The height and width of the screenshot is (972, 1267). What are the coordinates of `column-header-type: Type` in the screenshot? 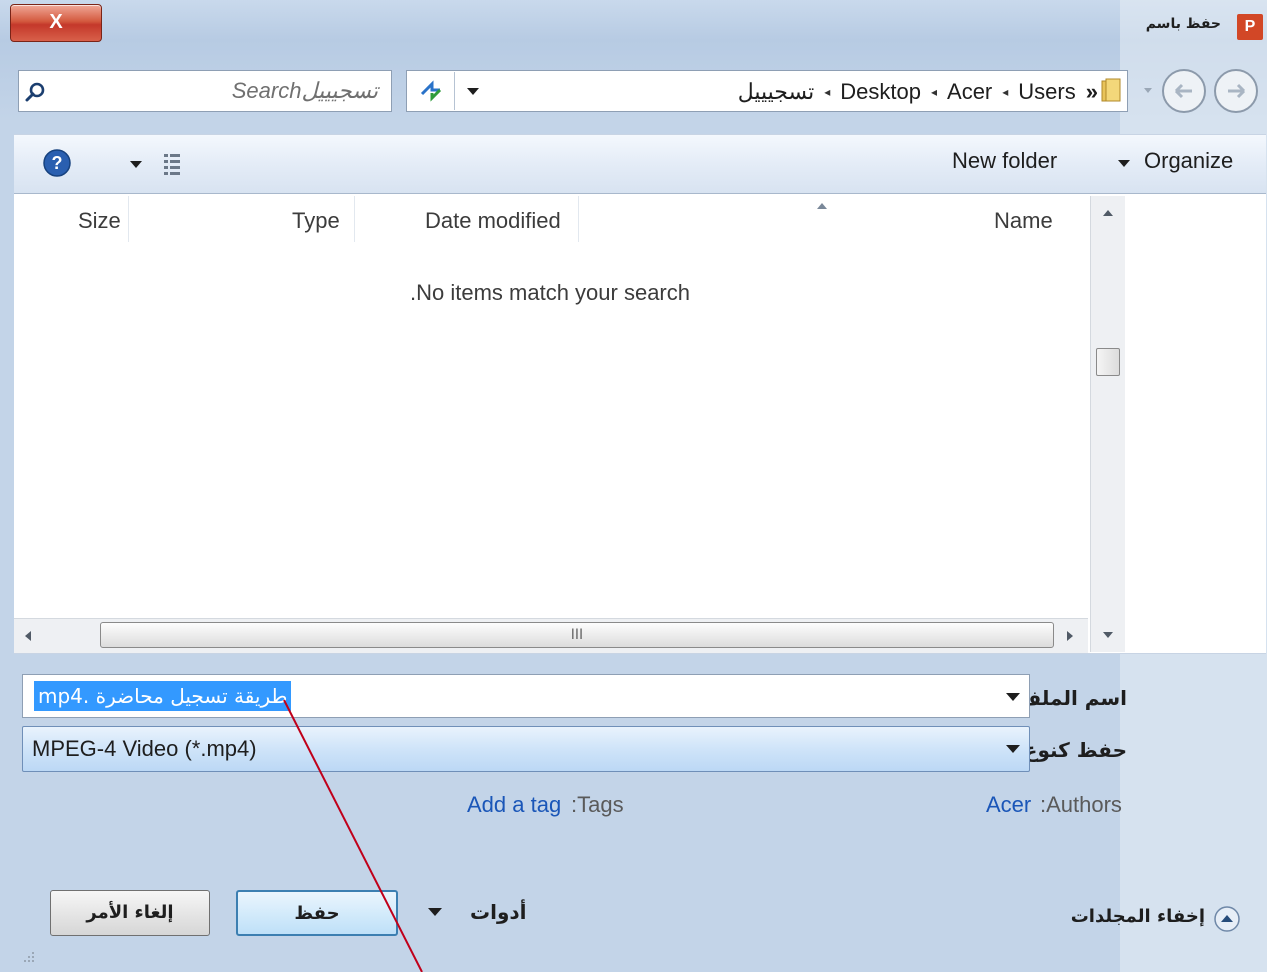 It's located at (316, 221).